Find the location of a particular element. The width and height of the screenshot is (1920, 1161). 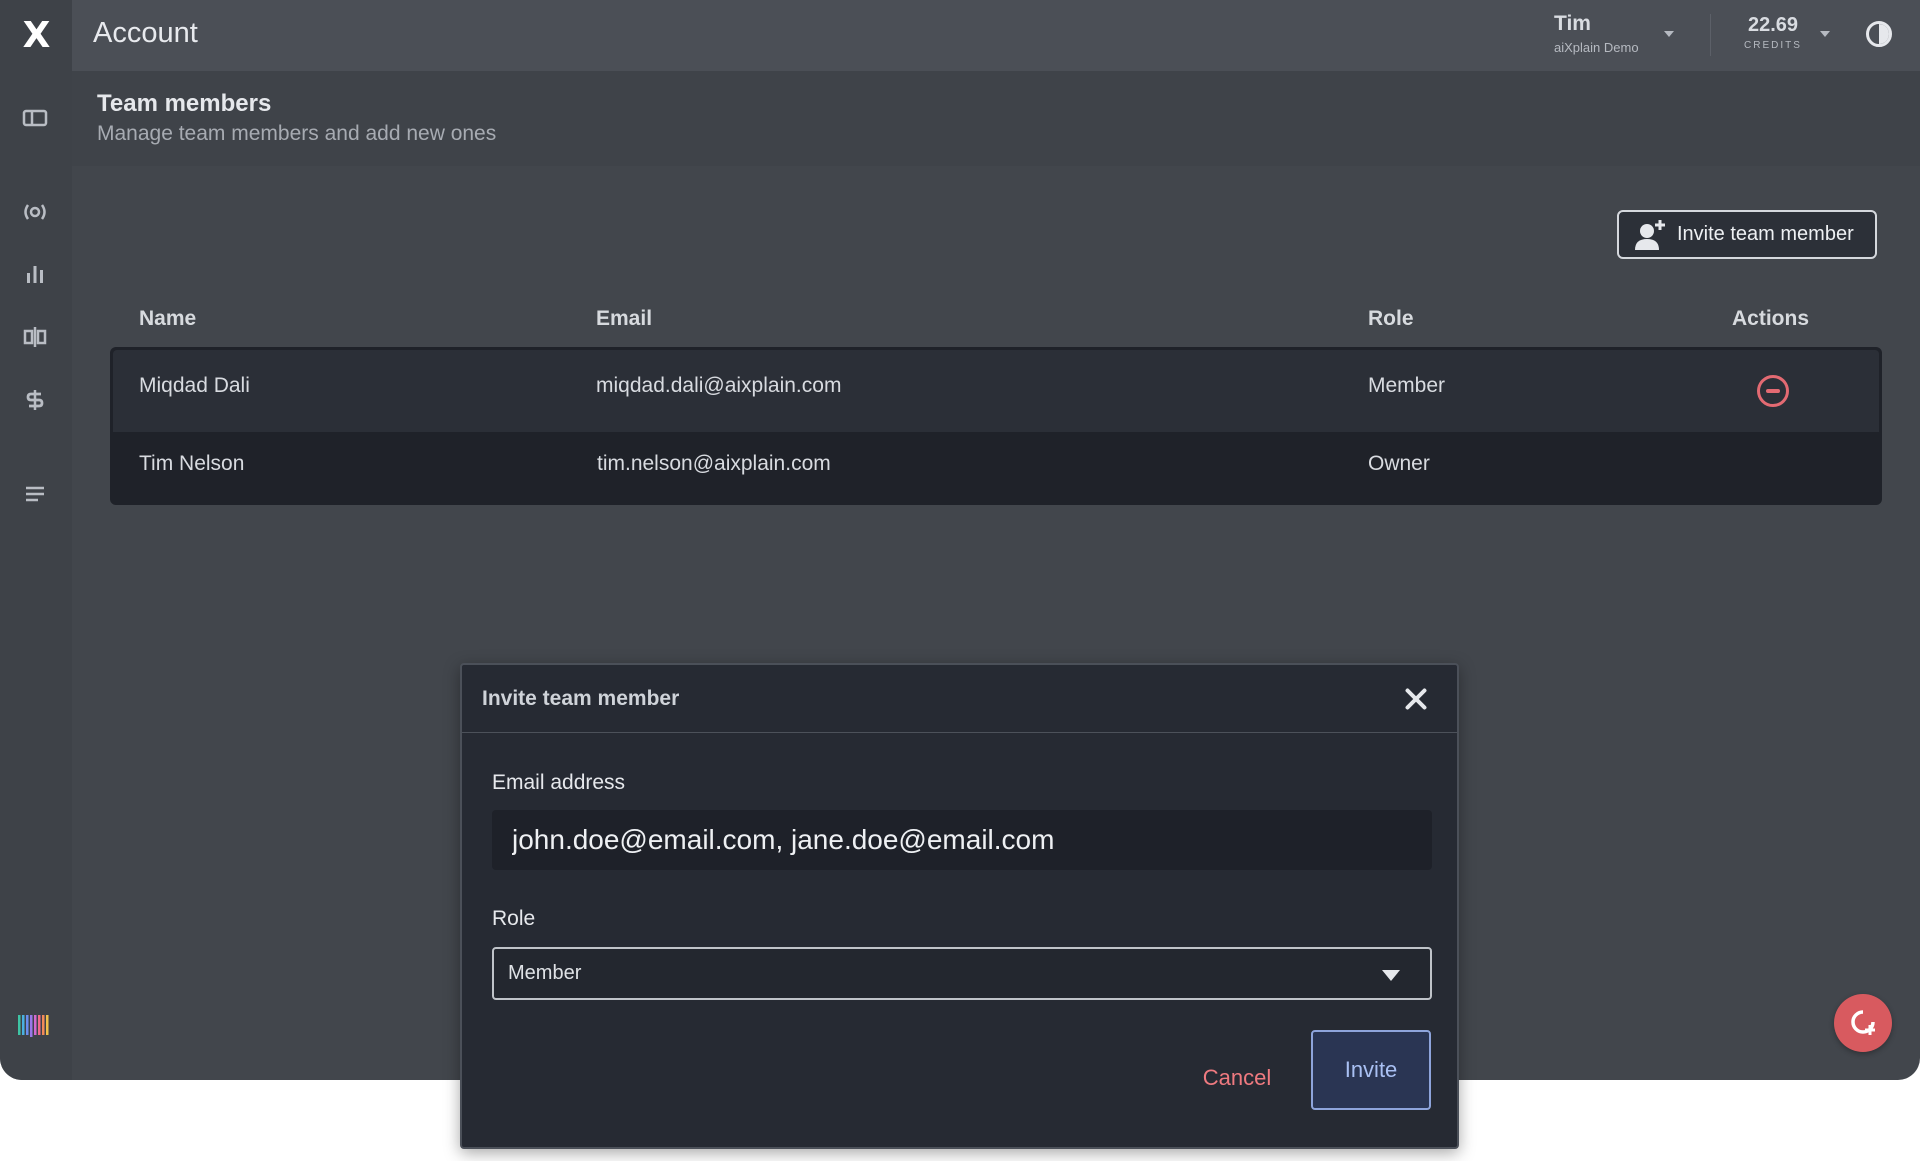

app-title: Account is located at coordinates (145, 33).